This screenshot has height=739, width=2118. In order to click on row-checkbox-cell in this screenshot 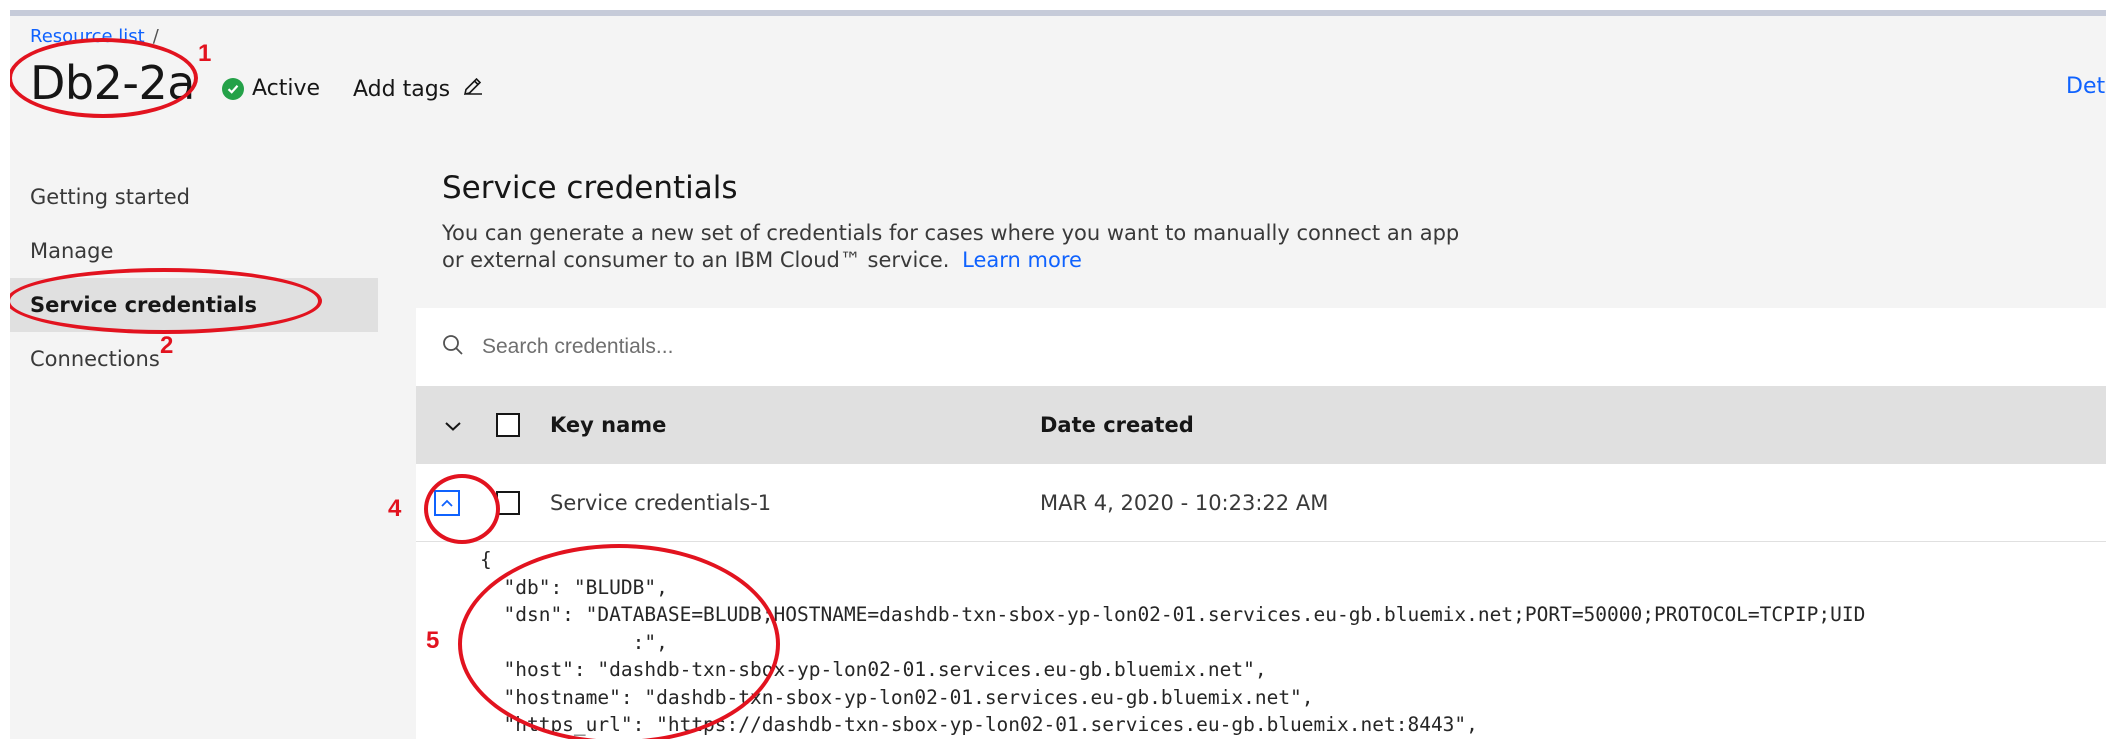, I will do `click(508, 503)`.